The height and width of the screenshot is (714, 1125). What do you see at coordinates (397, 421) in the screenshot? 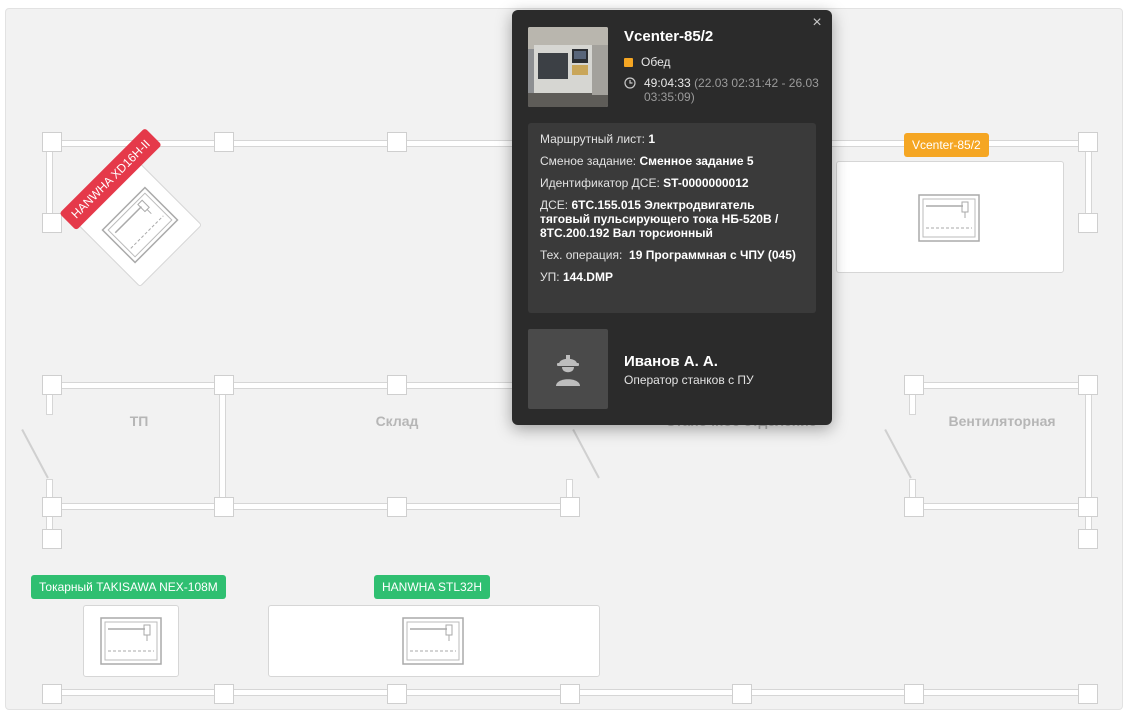
I see `room-label-sklad: Склад` at bounding box center [397, 421].